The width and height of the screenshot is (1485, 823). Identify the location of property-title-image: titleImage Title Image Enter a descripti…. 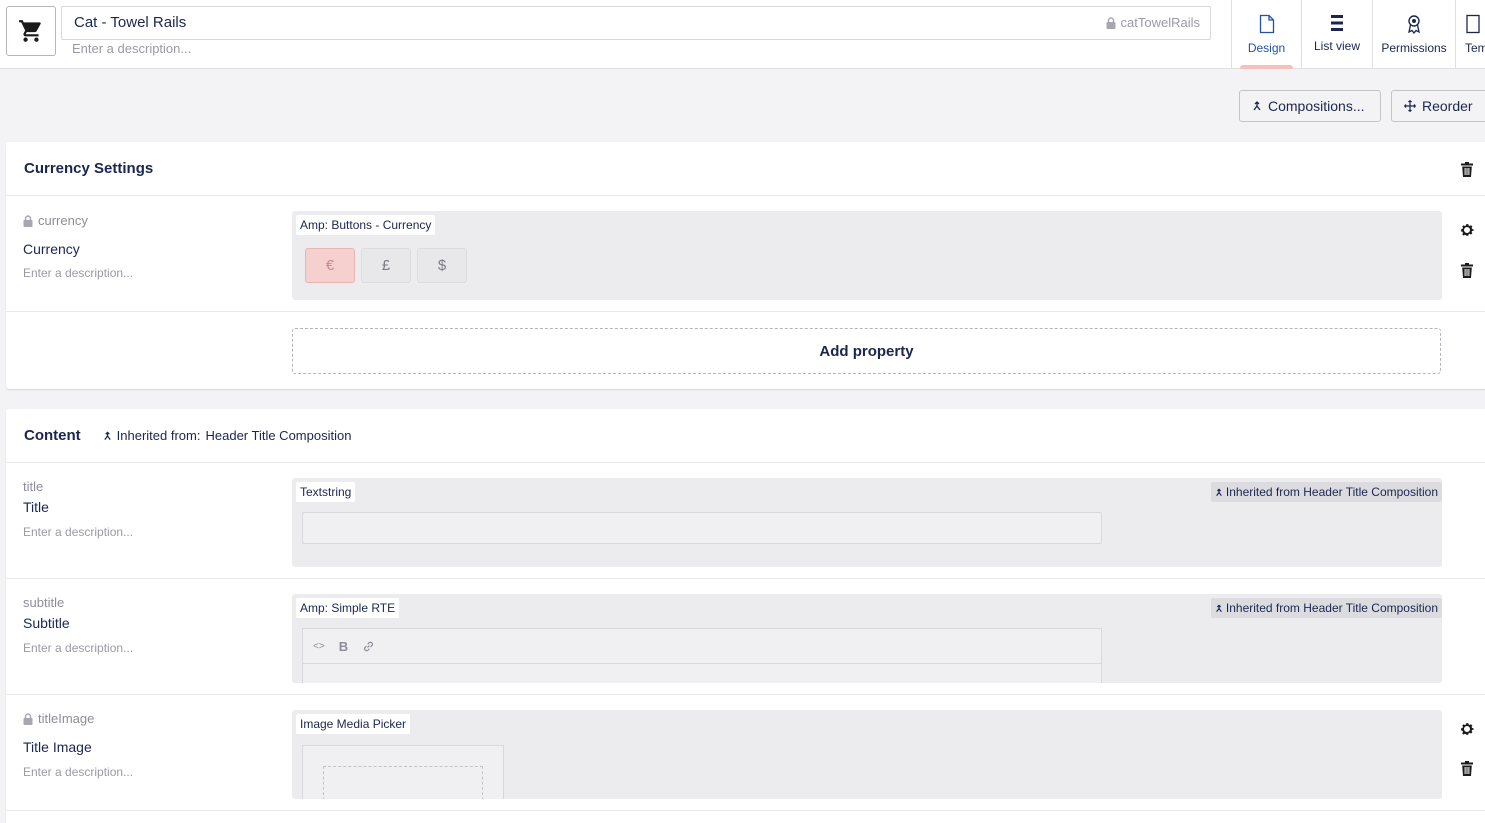
(745, 753).